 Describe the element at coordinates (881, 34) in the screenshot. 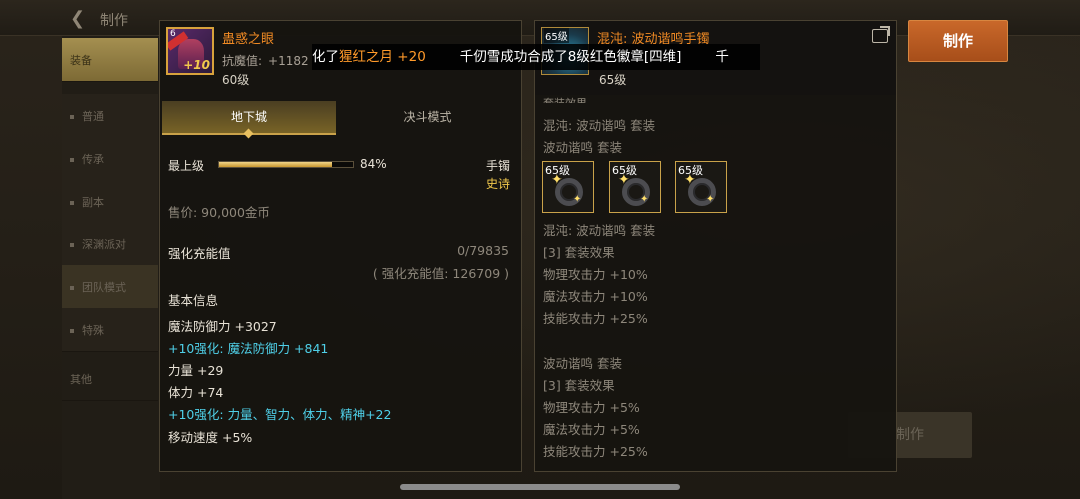

I see `share-icon` at that location.